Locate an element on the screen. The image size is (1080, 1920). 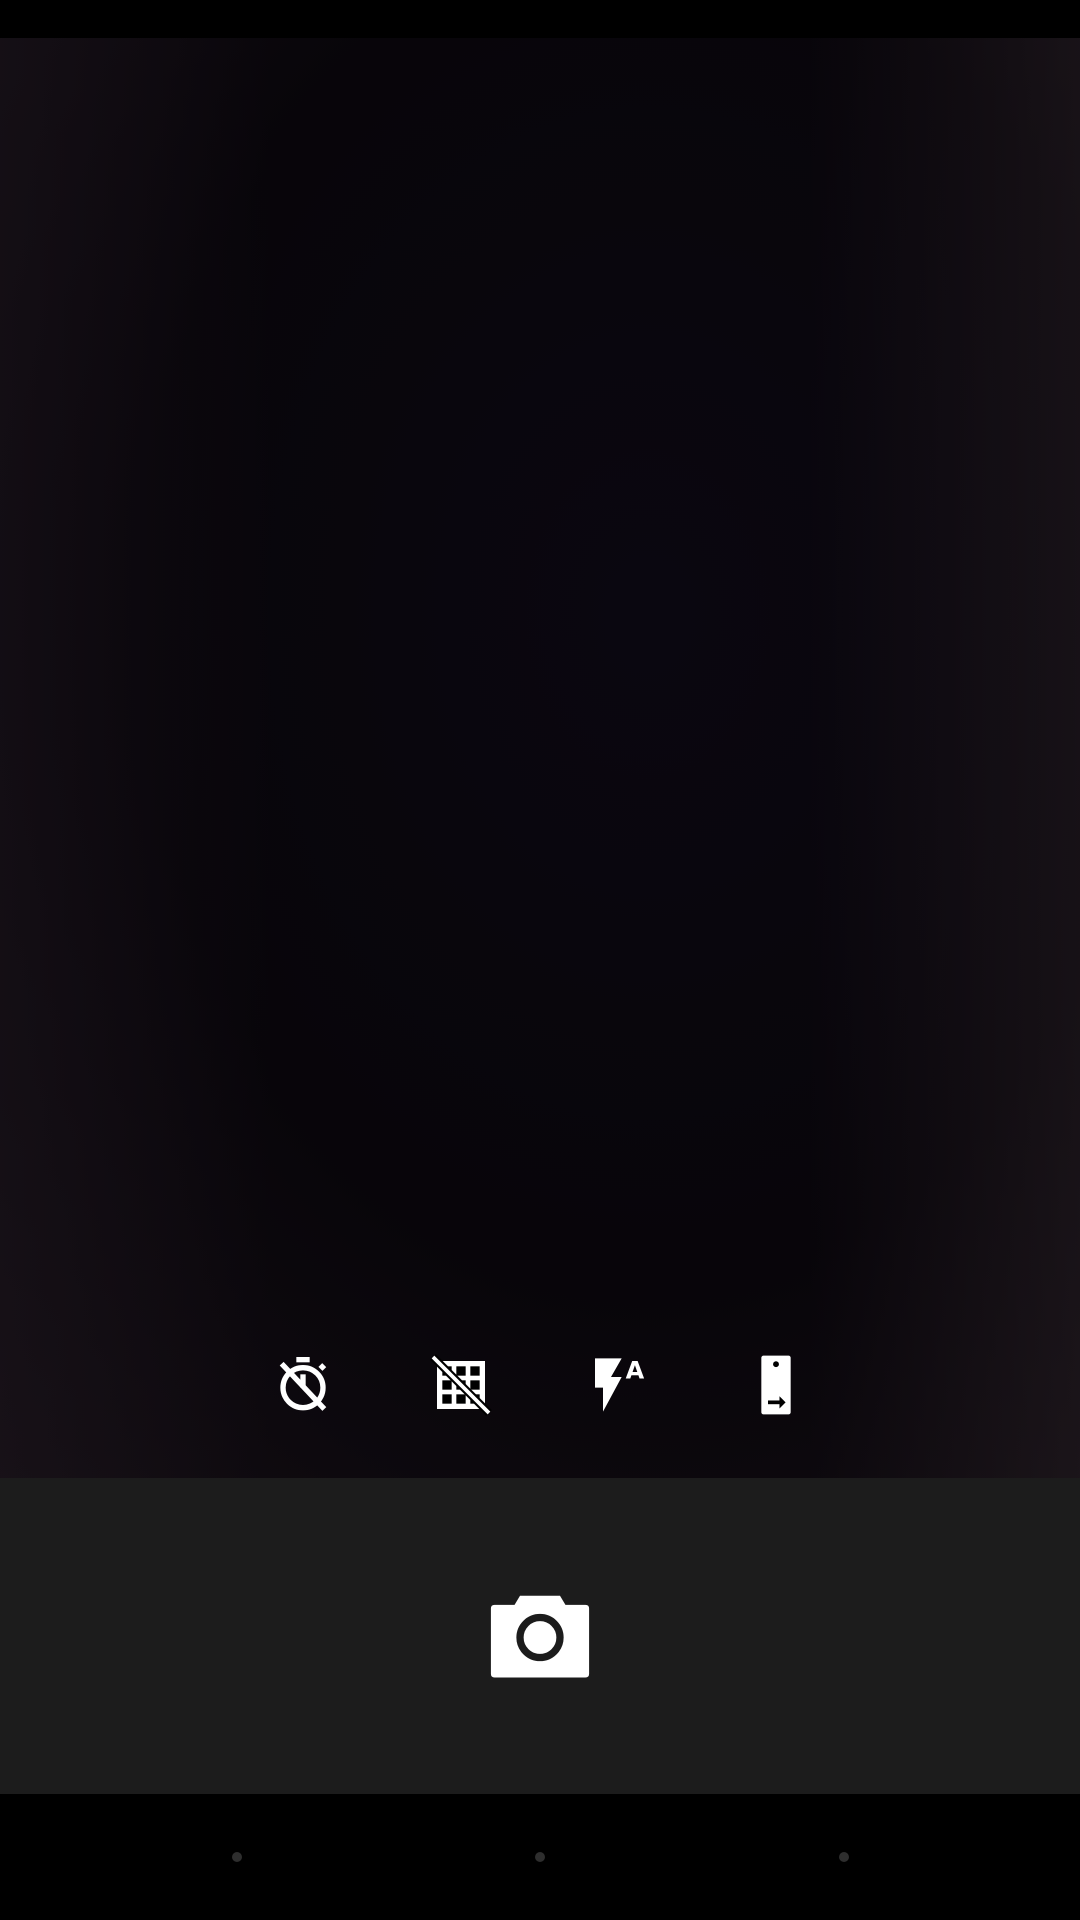
flash-auto-icon: A is located at coordinates (620, 1384).